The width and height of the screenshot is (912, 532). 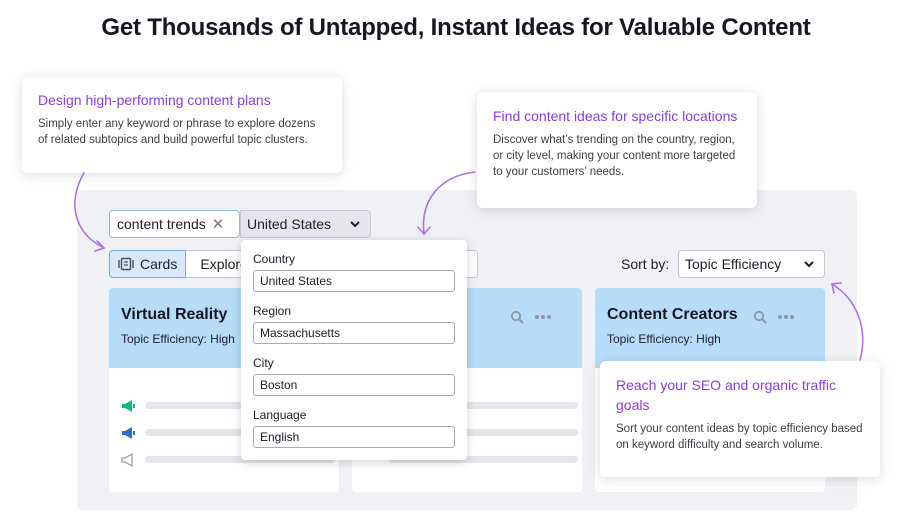 What do you see at coordinates (89, 210) in the screenshot?
I see `arrow-to-keyword` at bounding box center [89, 210].